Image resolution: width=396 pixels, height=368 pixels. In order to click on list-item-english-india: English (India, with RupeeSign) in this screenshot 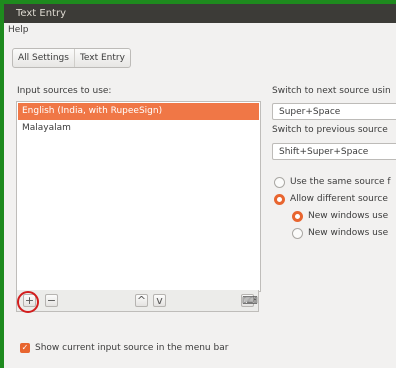, I will do `click(138, 111)`.